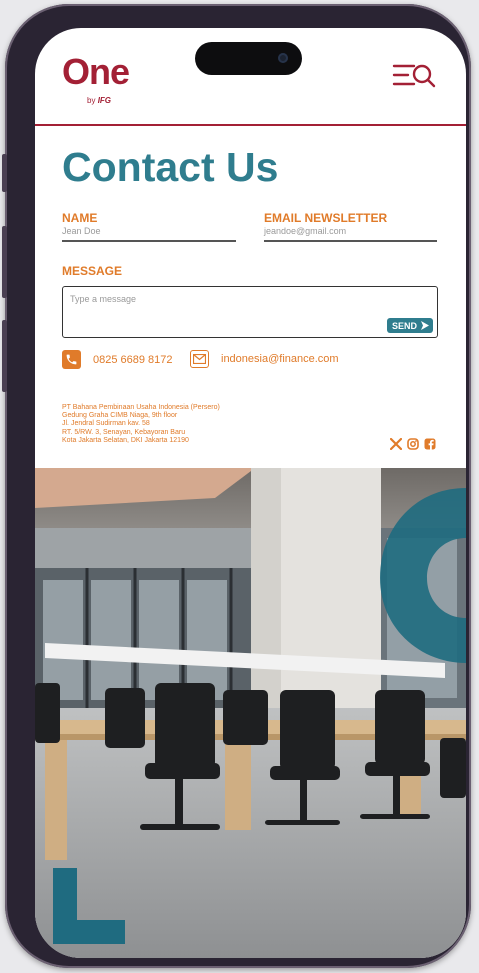  What do you see at coordinates (305, 231) in the screenshot?
I see `email-field: jeandoe@gmail.com` at bounding box center [305, 231].